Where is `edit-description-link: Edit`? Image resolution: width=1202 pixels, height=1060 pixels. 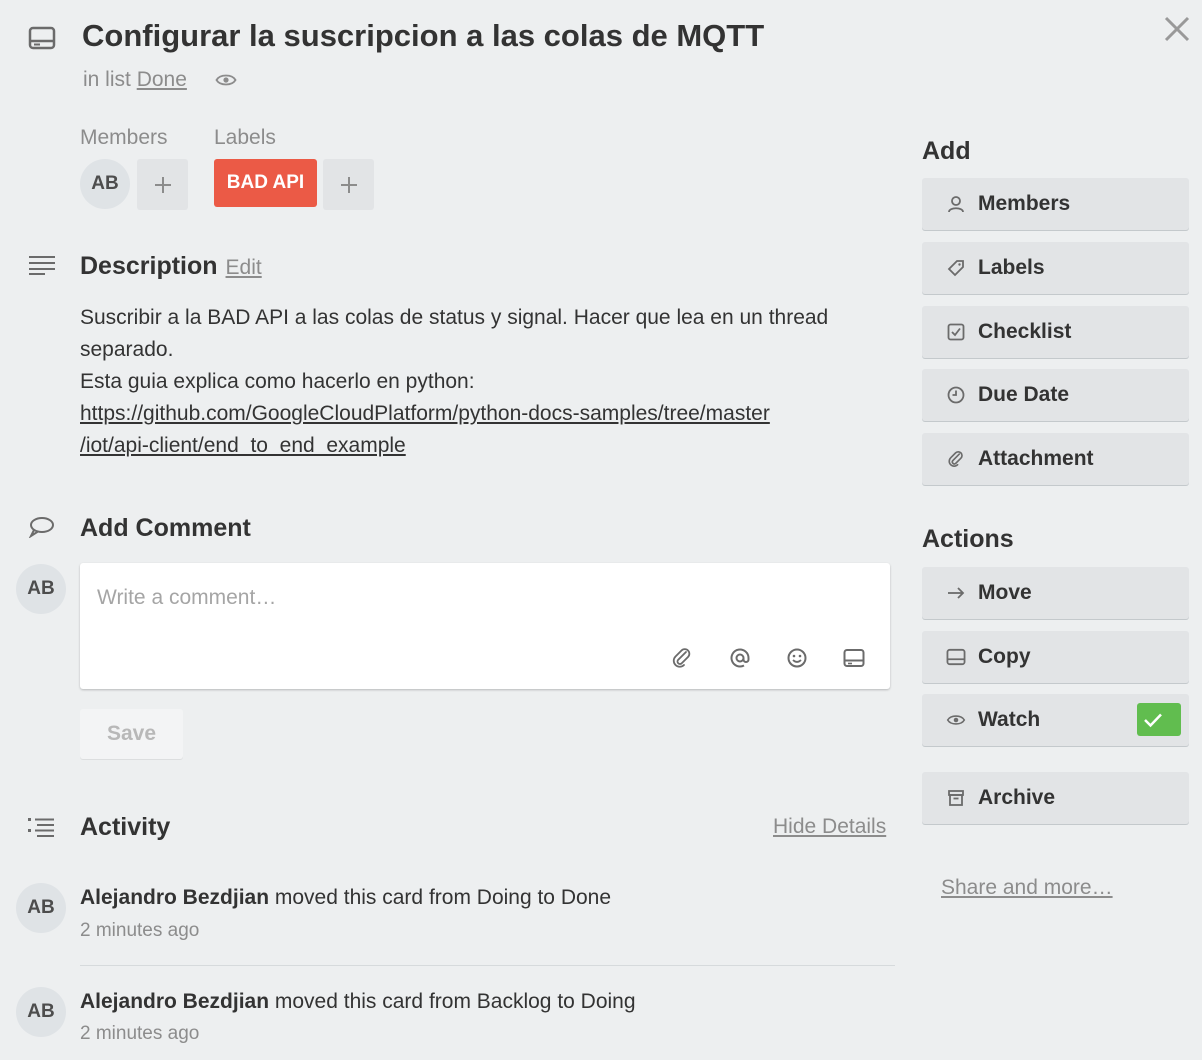 edit-description-link: Edit is located at coordinates (244, 267).